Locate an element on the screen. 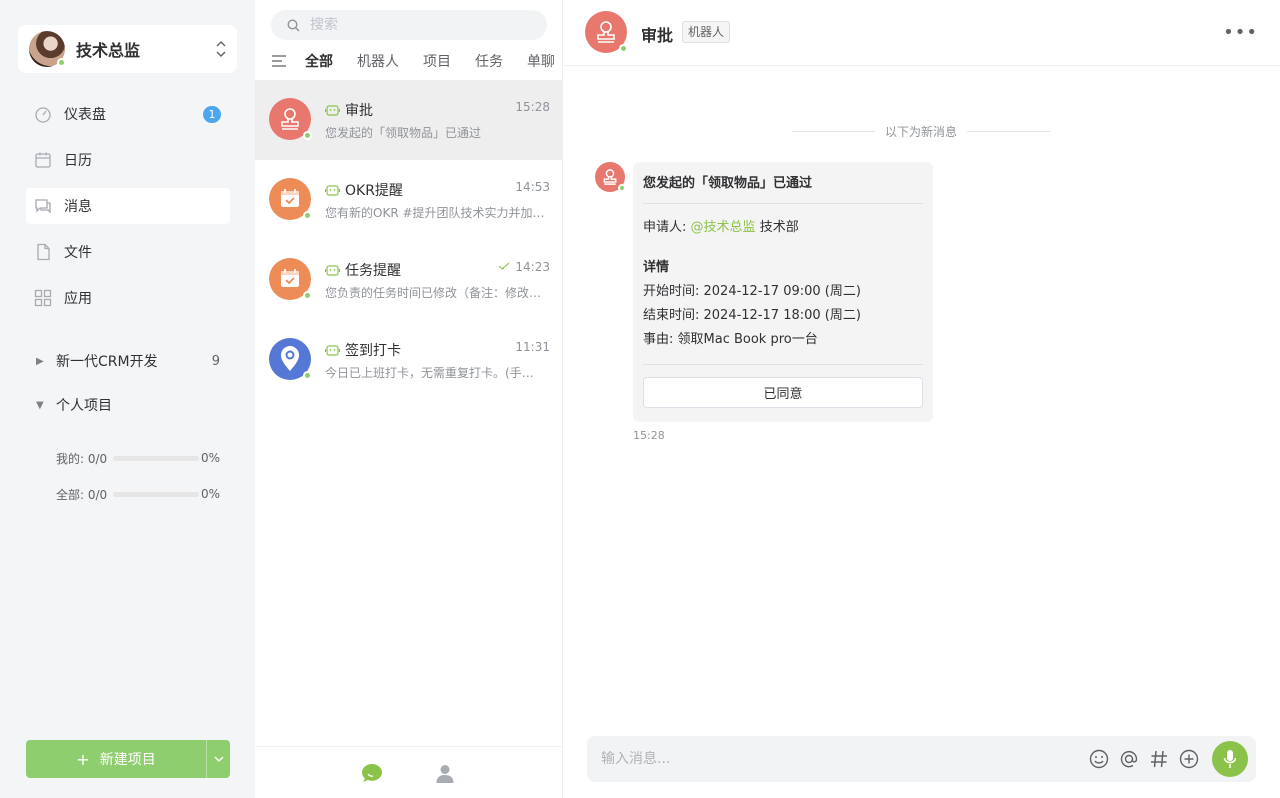  conversation-preview: 您发起的「领取物品」已通过 is located at coordinates (403, 133).